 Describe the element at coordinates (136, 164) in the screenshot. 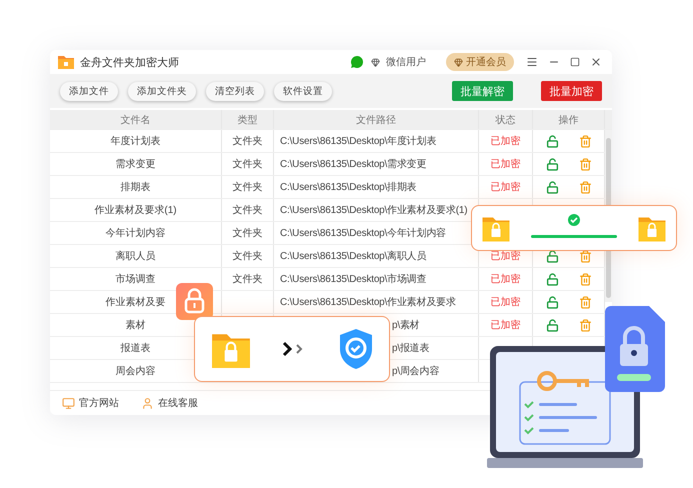

I see `table-cell-text: 需求变更` at that location.